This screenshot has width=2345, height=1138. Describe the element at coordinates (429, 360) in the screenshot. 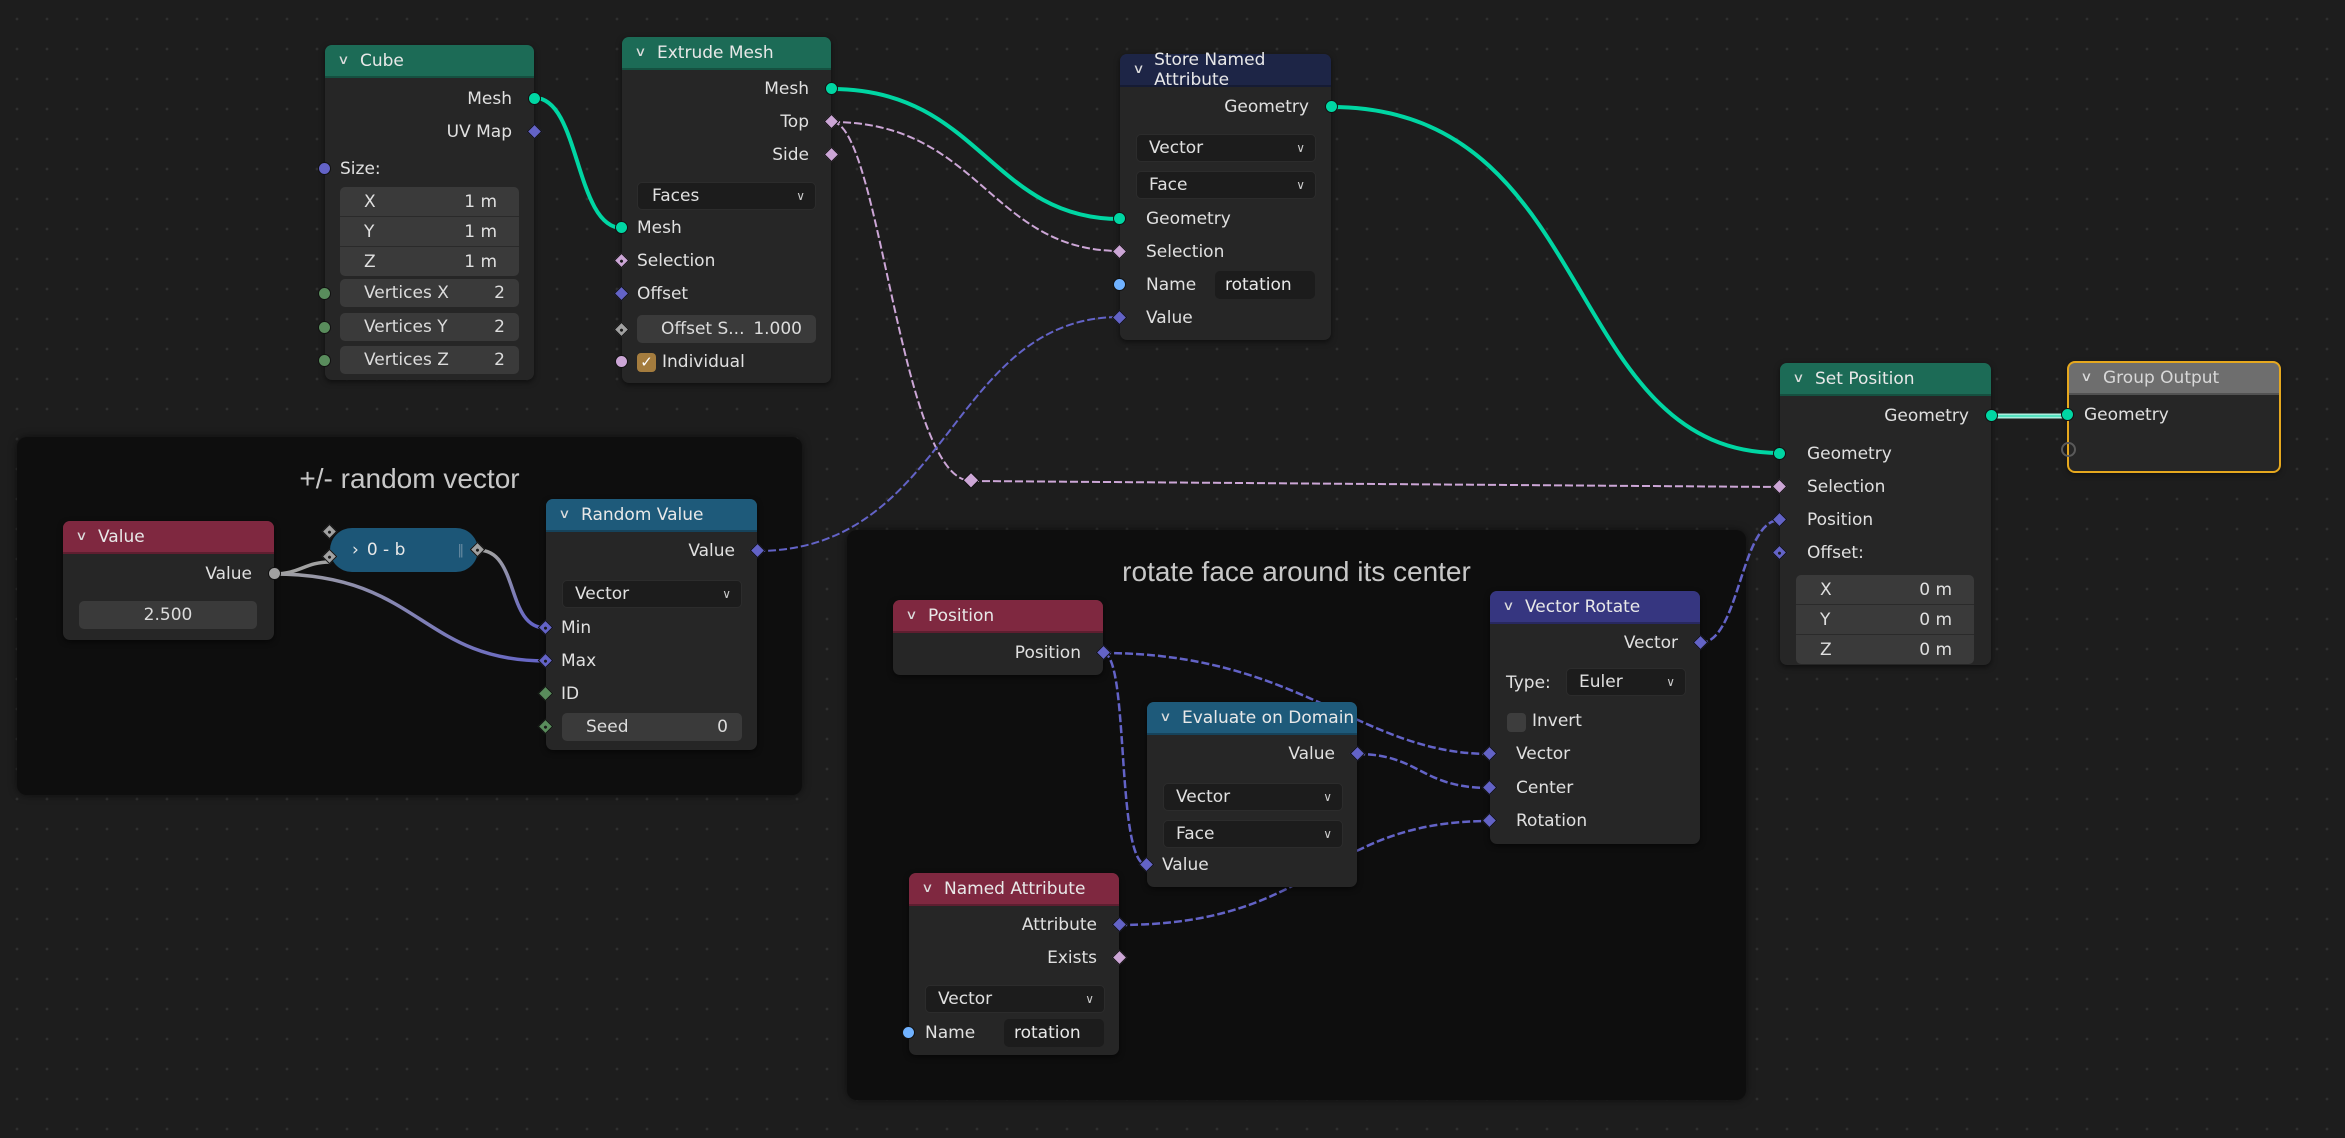

I see `vertices-z-field: Vertices Z2` at that location.